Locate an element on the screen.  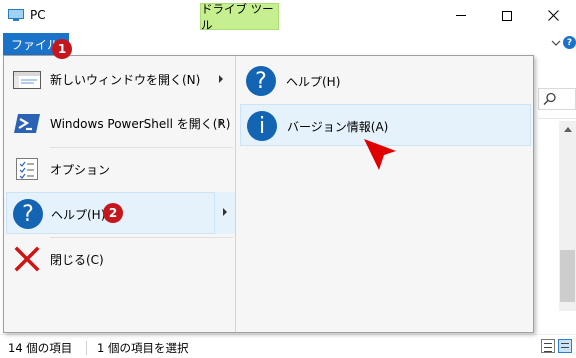
close-icon is located at coordinates (553, 15).